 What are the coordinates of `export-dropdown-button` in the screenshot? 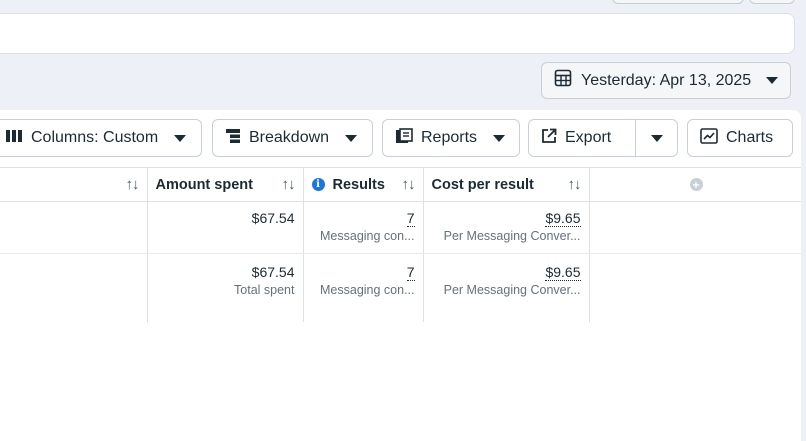 It's located at (656, 138).